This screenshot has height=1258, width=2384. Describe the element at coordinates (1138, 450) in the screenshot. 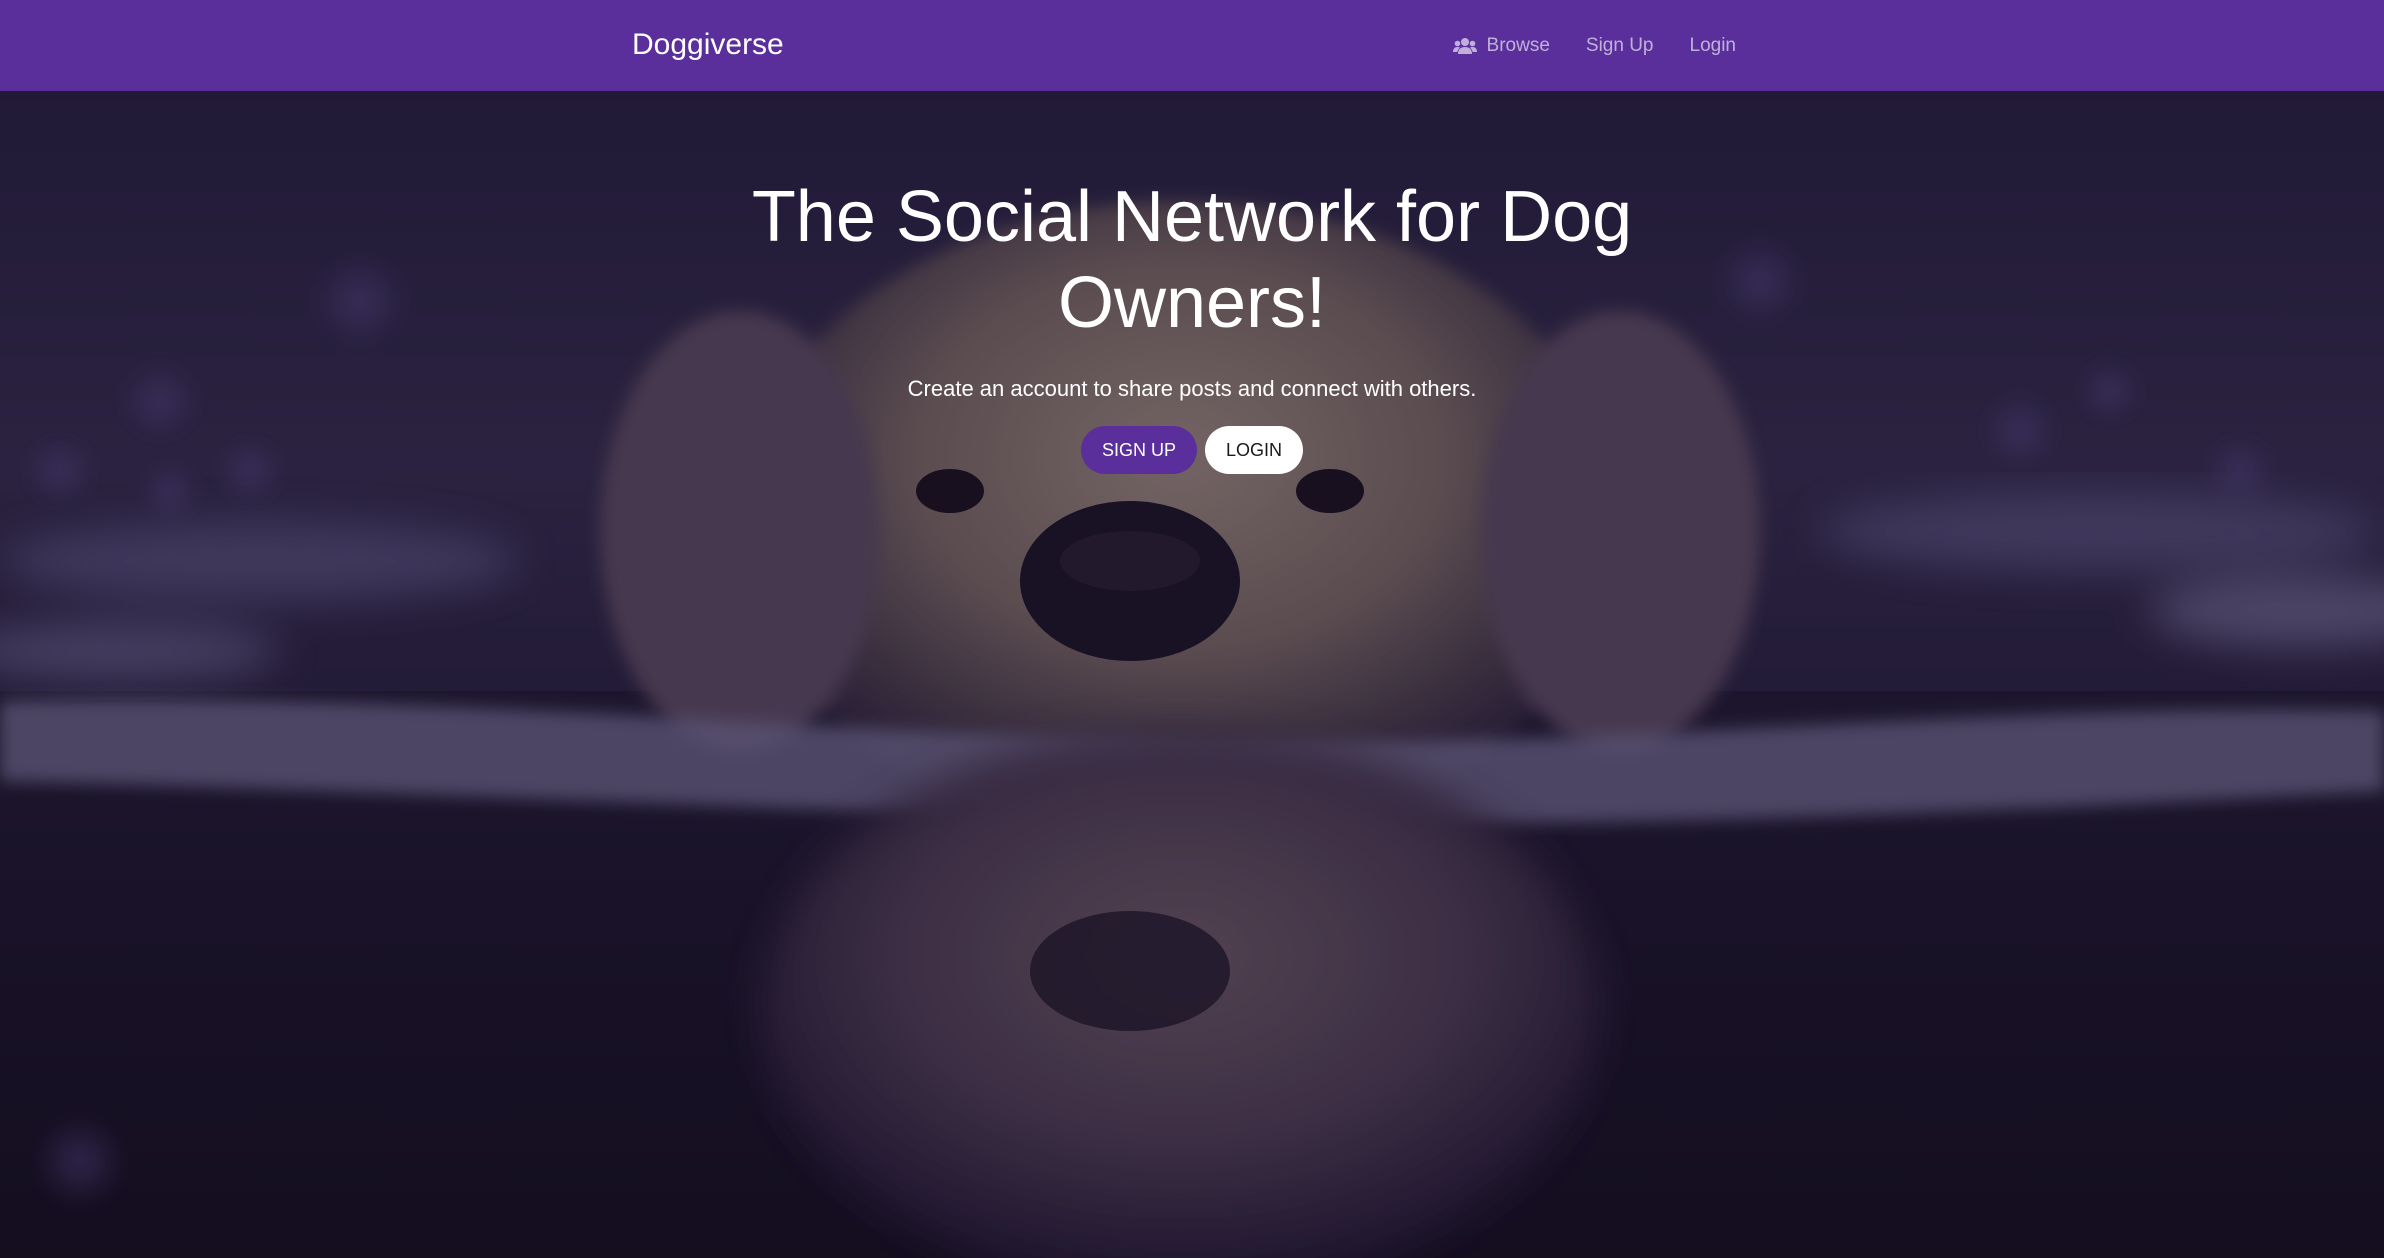

I see `sign-up-button: SIGN UP` at that location.